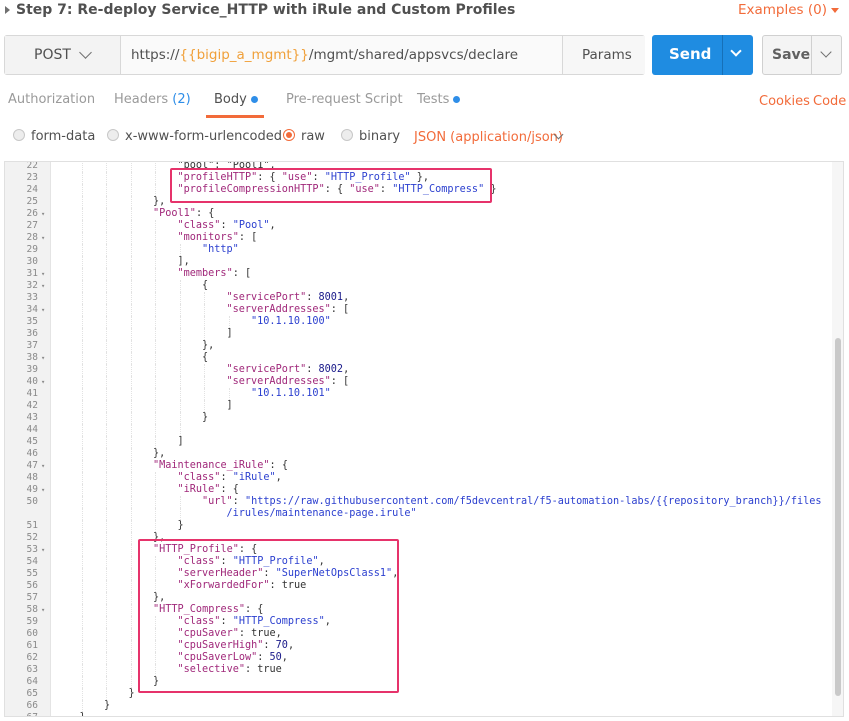 The height and width of the screenshot is (721, 849). Describe the element at coordinates (418, 298) in the screenshot. I see `code-line: 33 "servicePort": 8001,` at that location.